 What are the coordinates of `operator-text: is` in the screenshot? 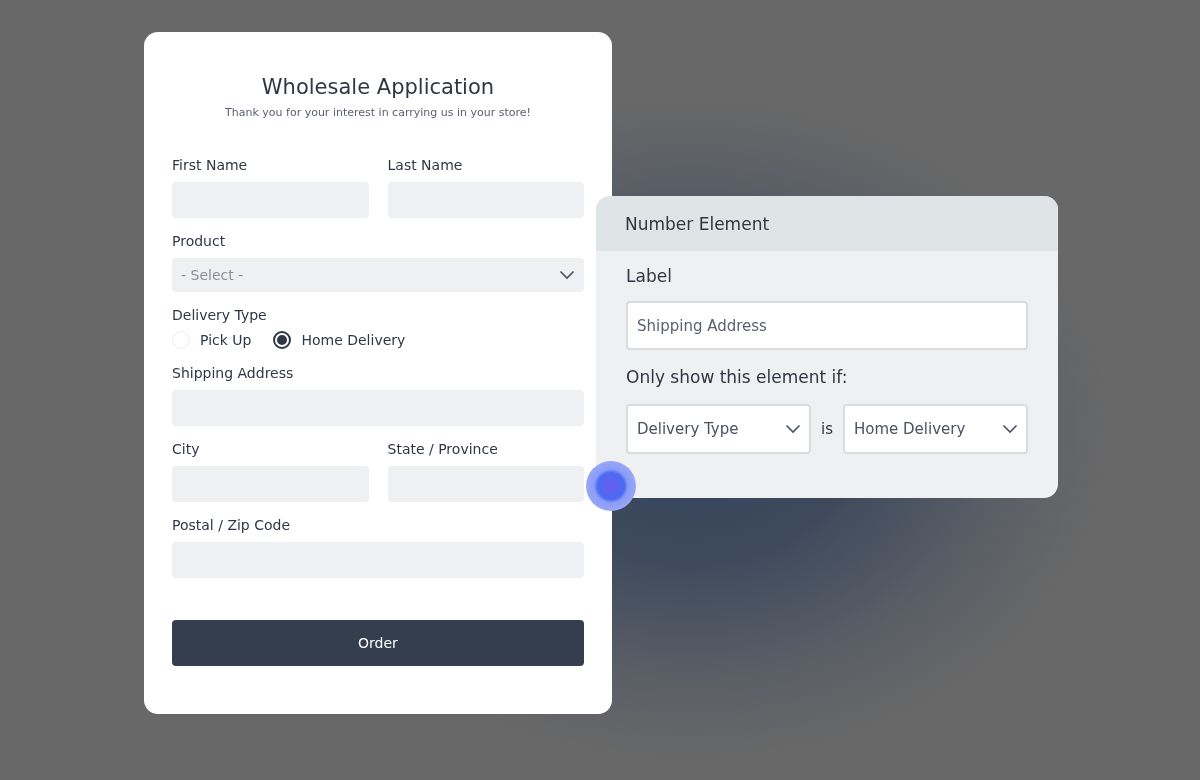 It's located at (827, 429).